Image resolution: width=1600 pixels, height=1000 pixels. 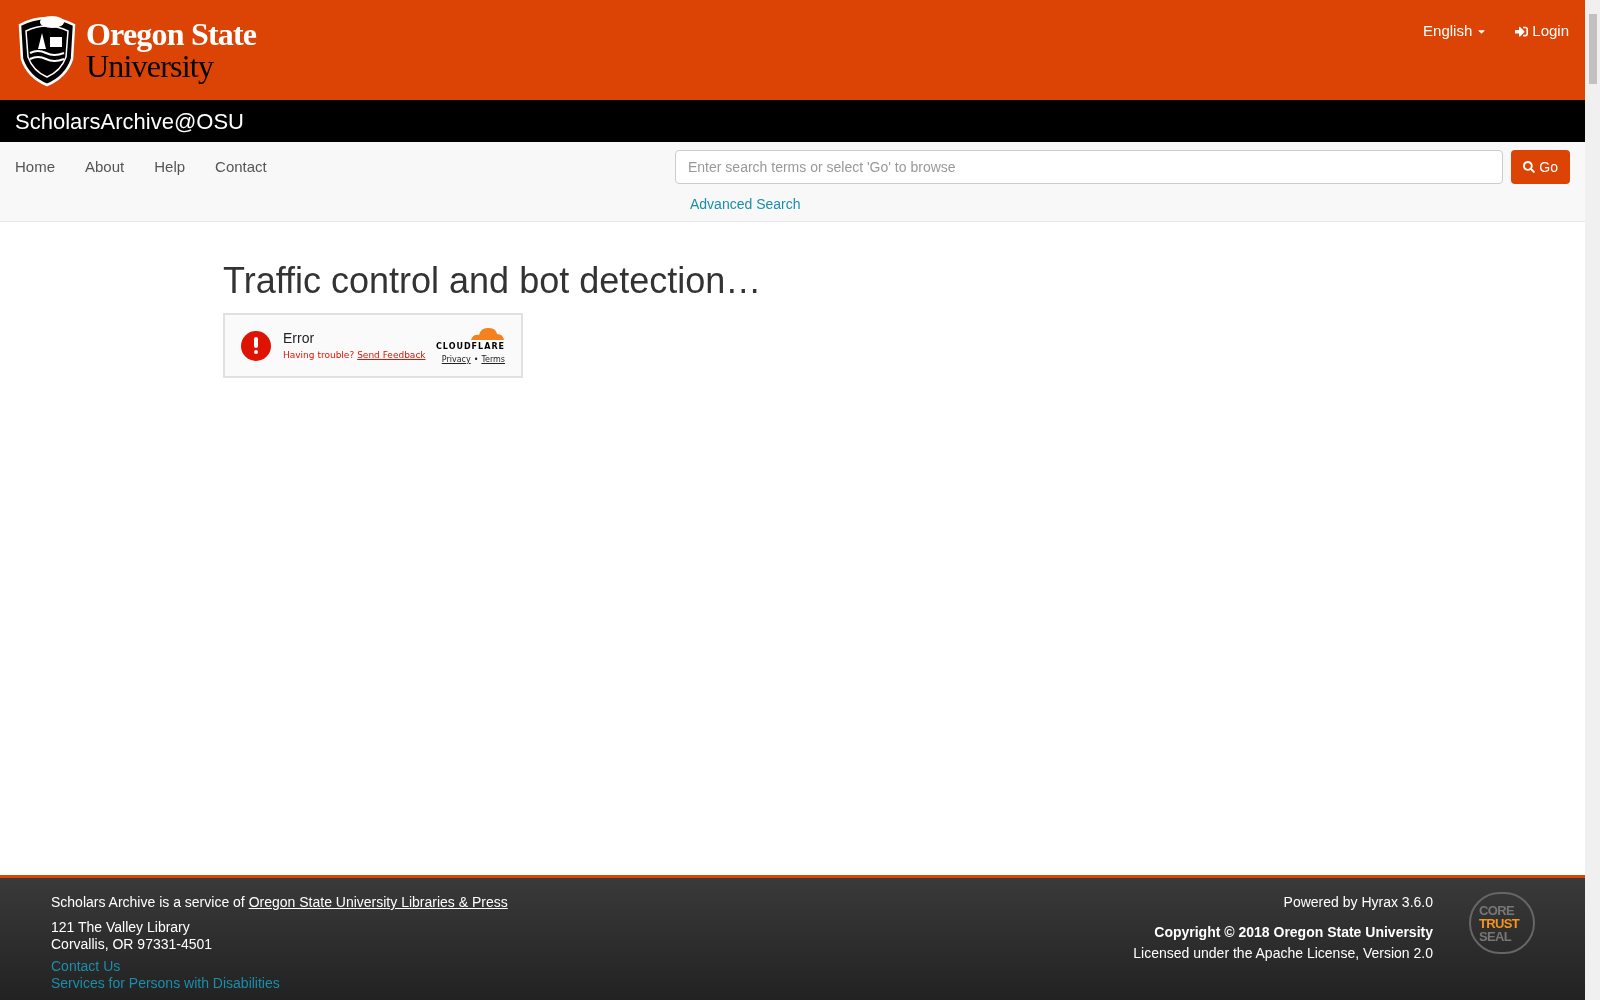 I want to click on university-logo: Oregon State University, so click(x=136, y=50).